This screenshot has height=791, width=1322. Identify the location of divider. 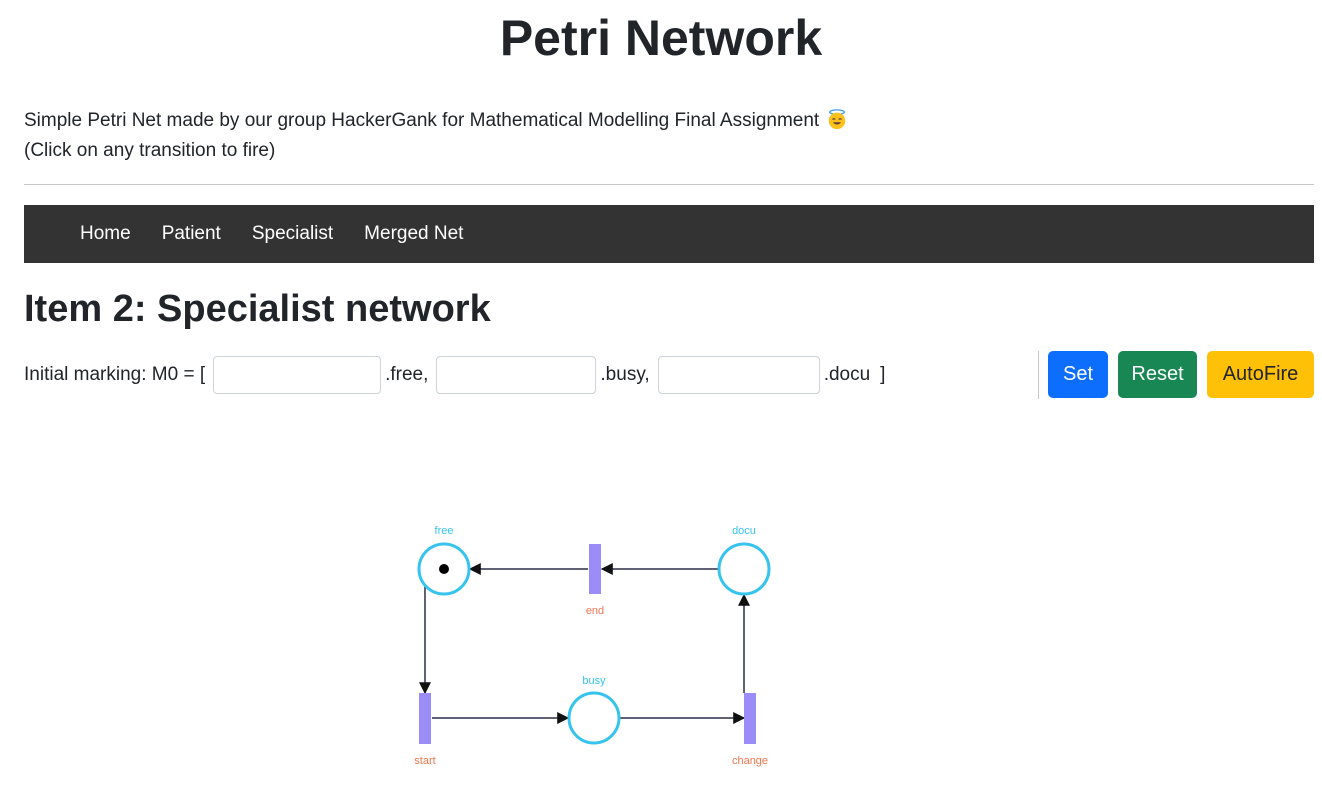
(669, 184).